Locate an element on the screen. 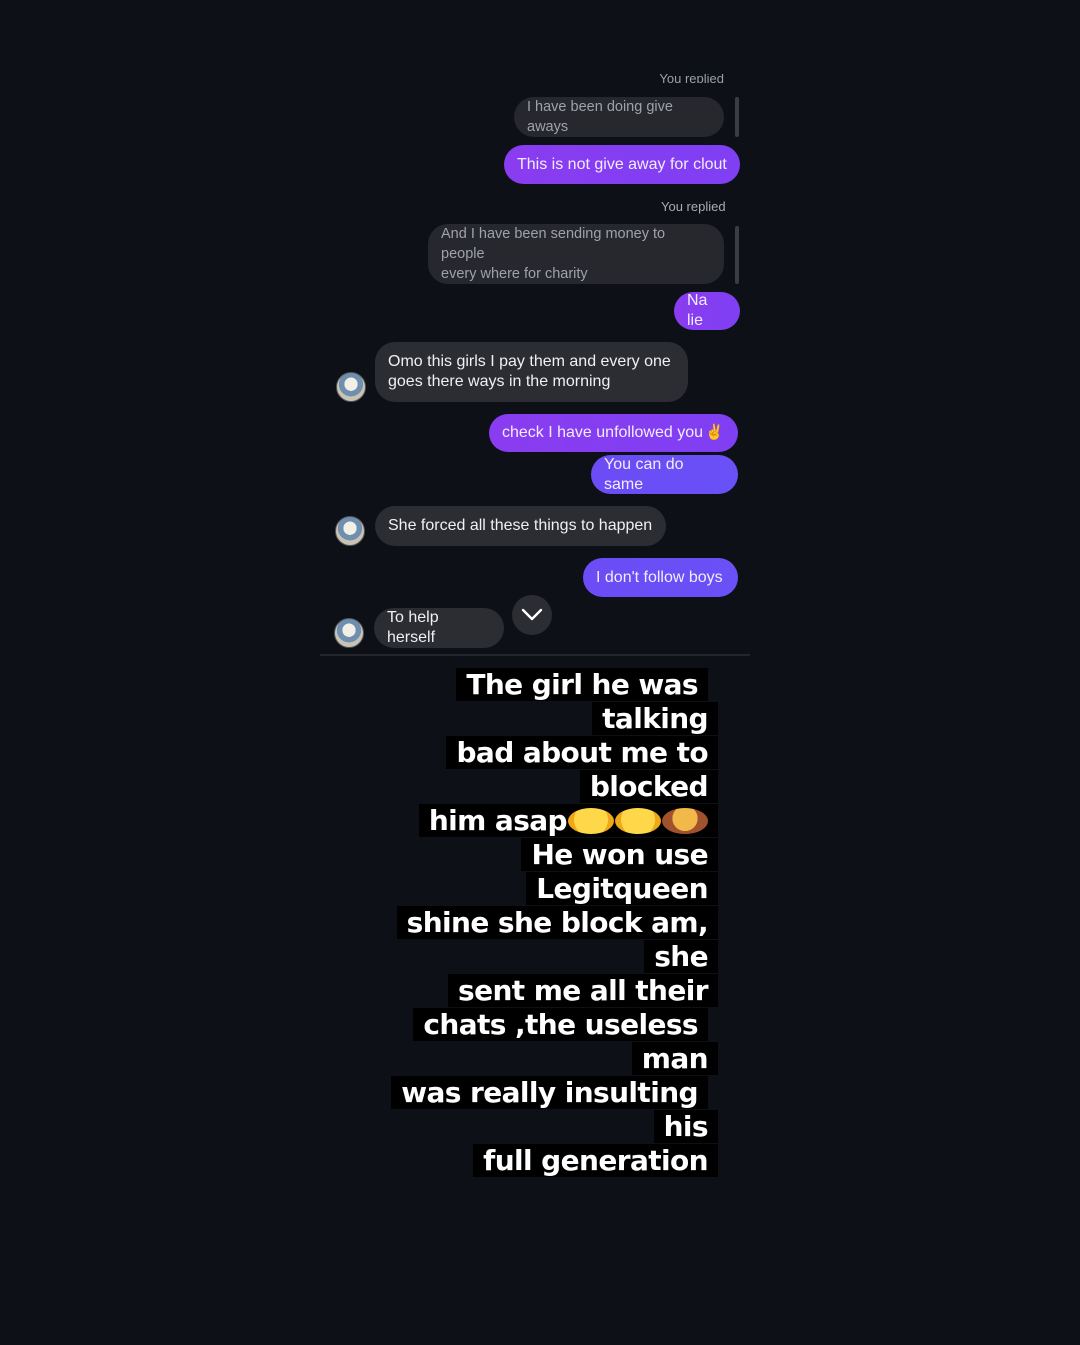  tears-of-joy-emoji is located at coordinates (591, 821).